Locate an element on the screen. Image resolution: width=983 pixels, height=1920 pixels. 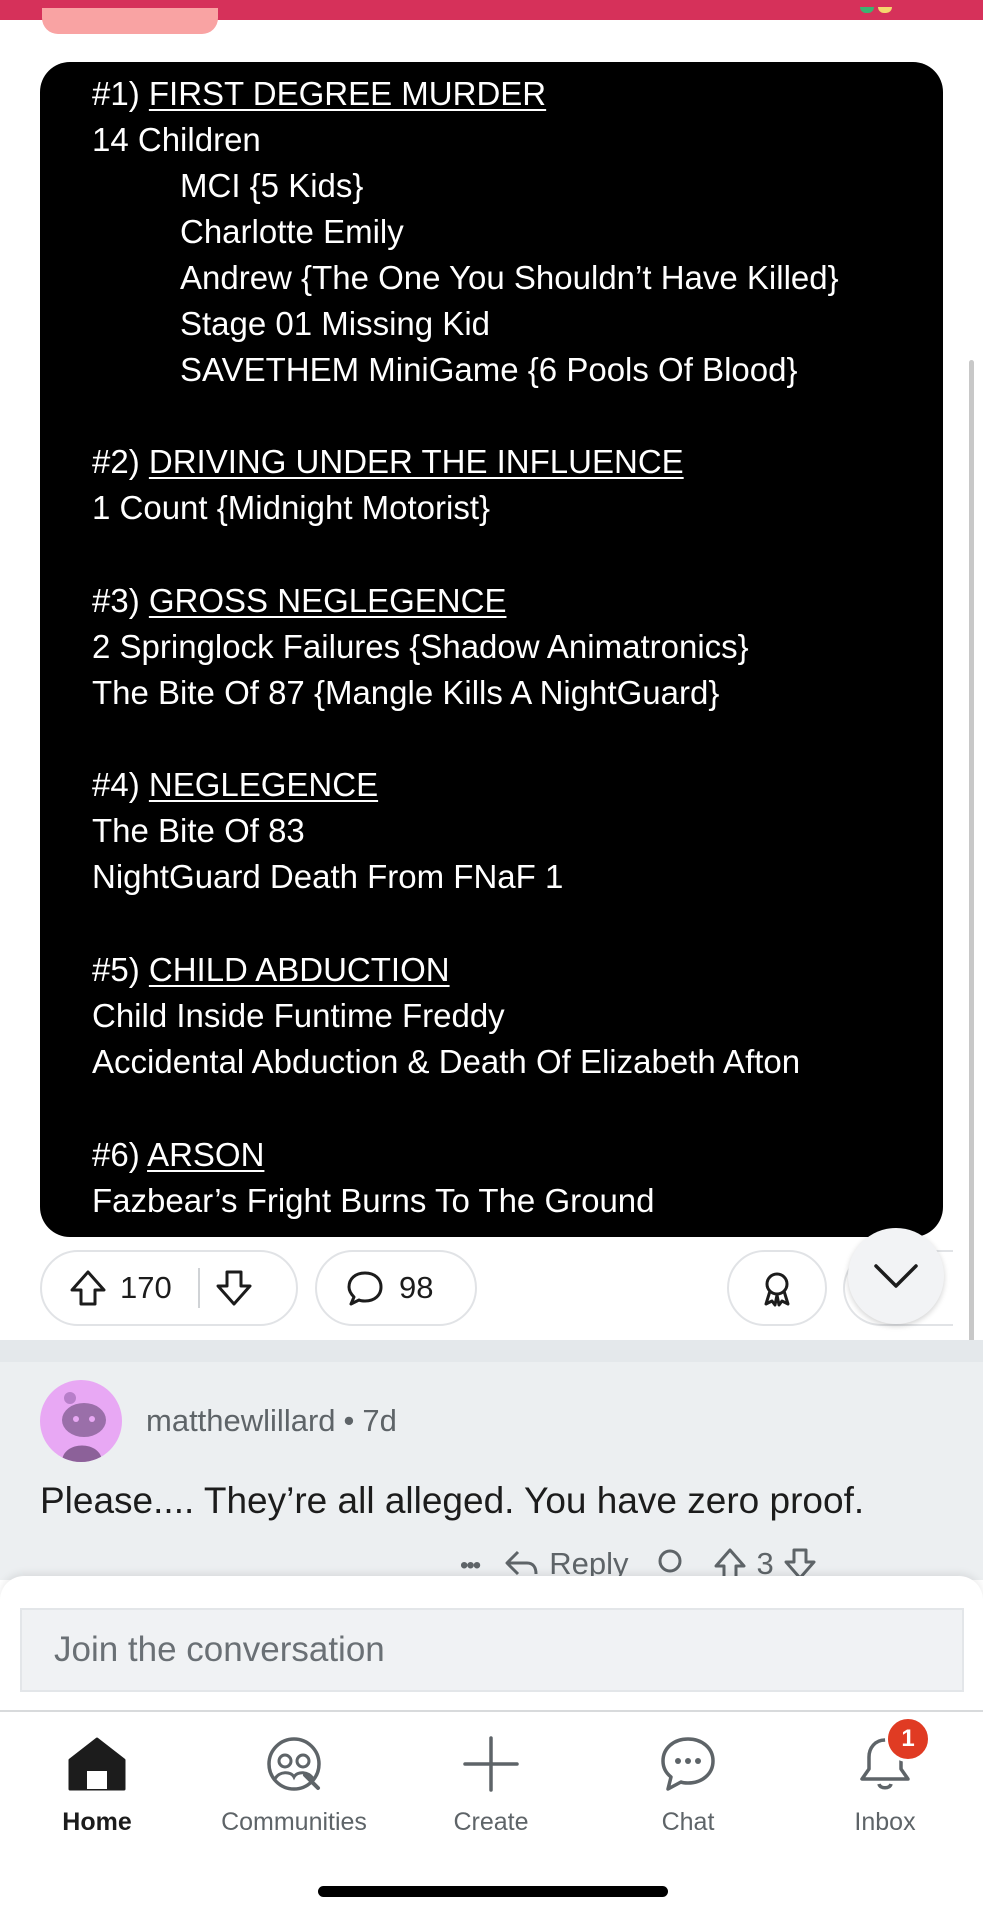
collapse-button is located at coordinates (896, 1276).